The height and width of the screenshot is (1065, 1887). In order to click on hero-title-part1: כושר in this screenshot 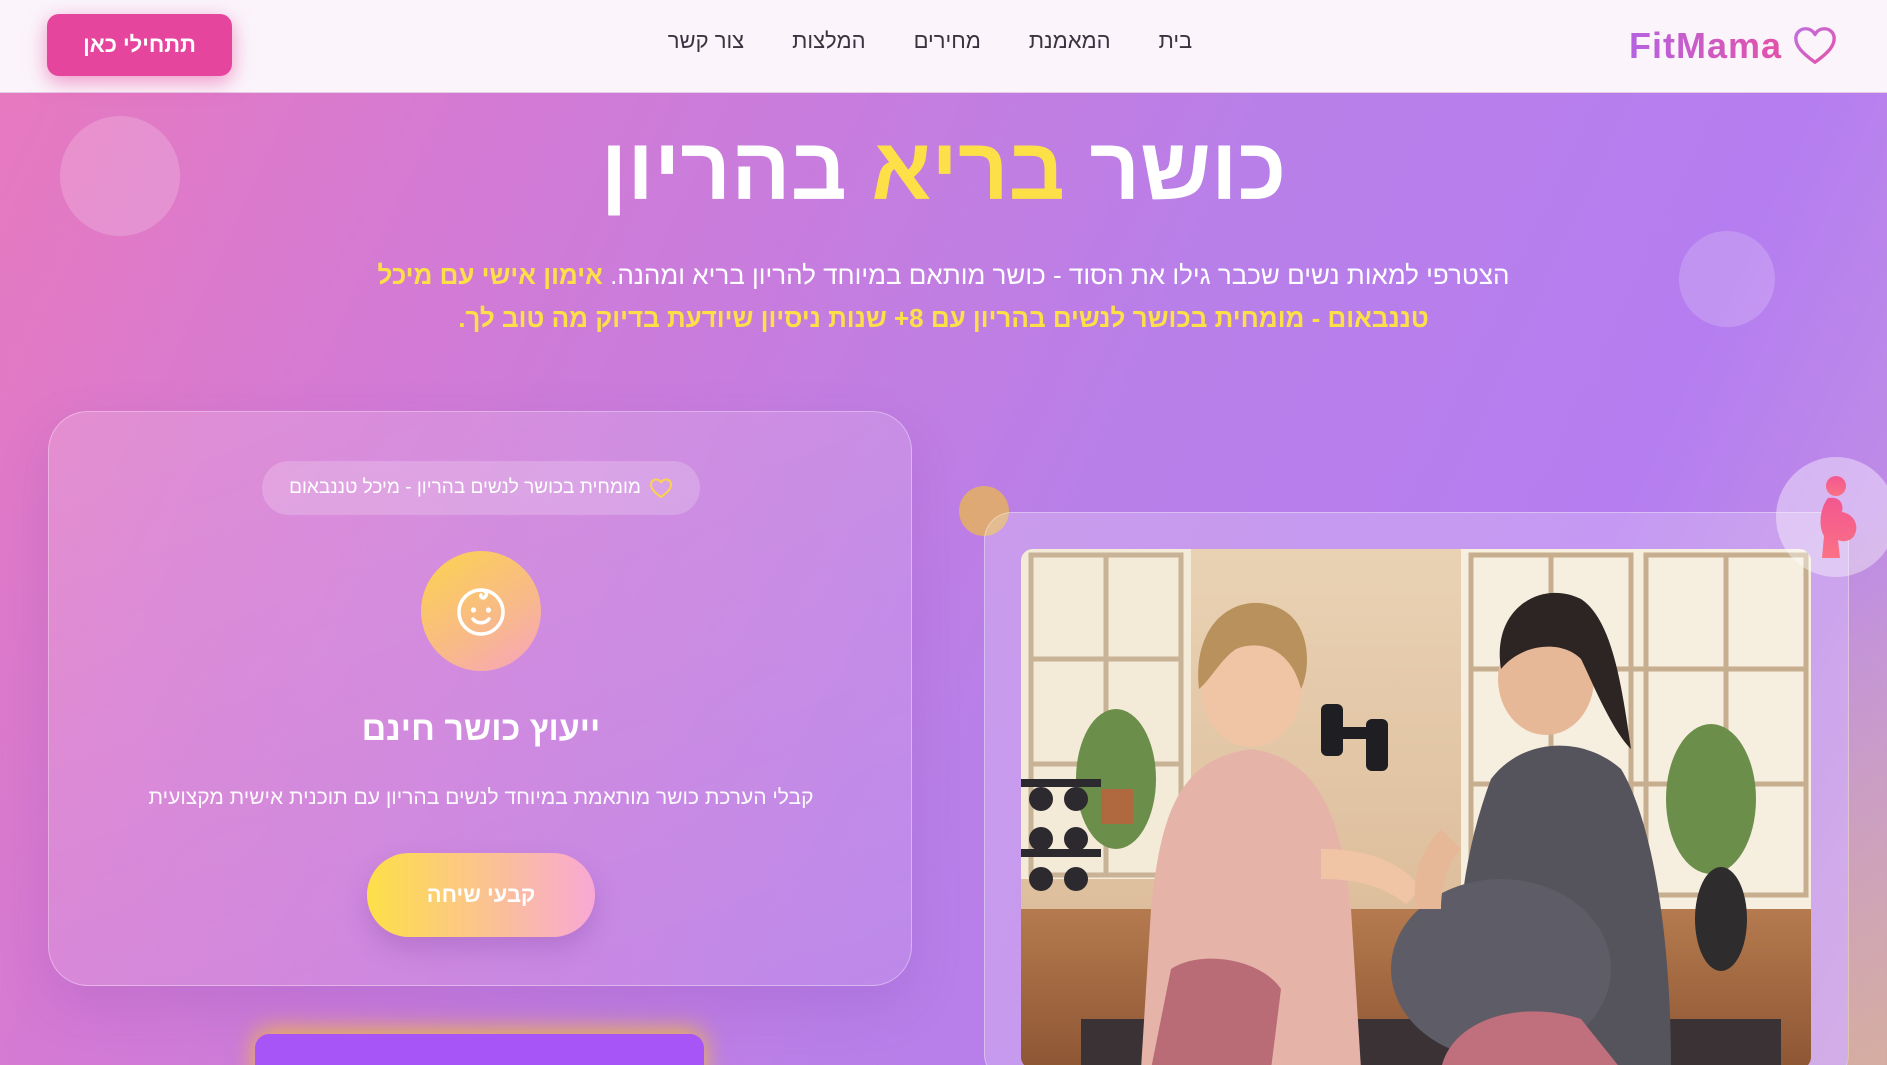, I will do `click(1188, 168)`.